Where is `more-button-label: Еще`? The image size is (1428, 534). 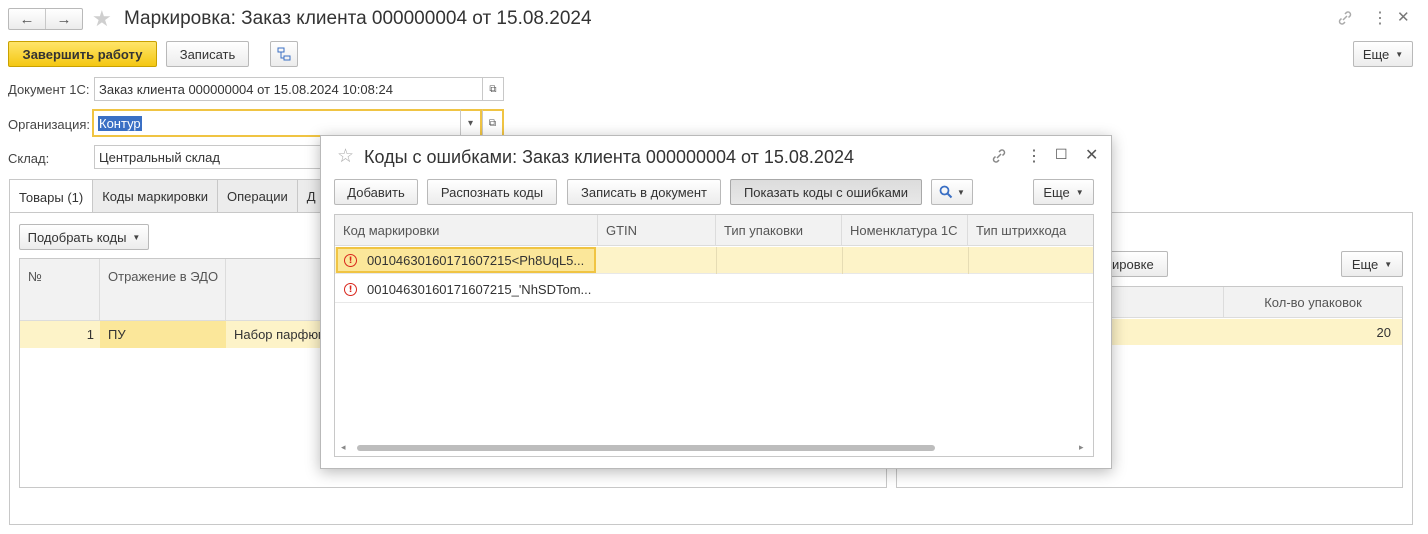 more-button-label: Еще is located at coordinates (1376, 54).